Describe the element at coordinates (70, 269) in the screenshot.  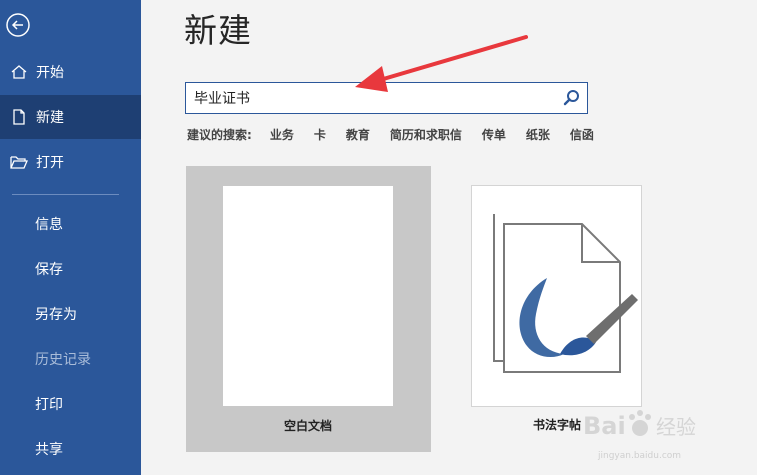
I see `sidebar-item-save: 保存` at that location.